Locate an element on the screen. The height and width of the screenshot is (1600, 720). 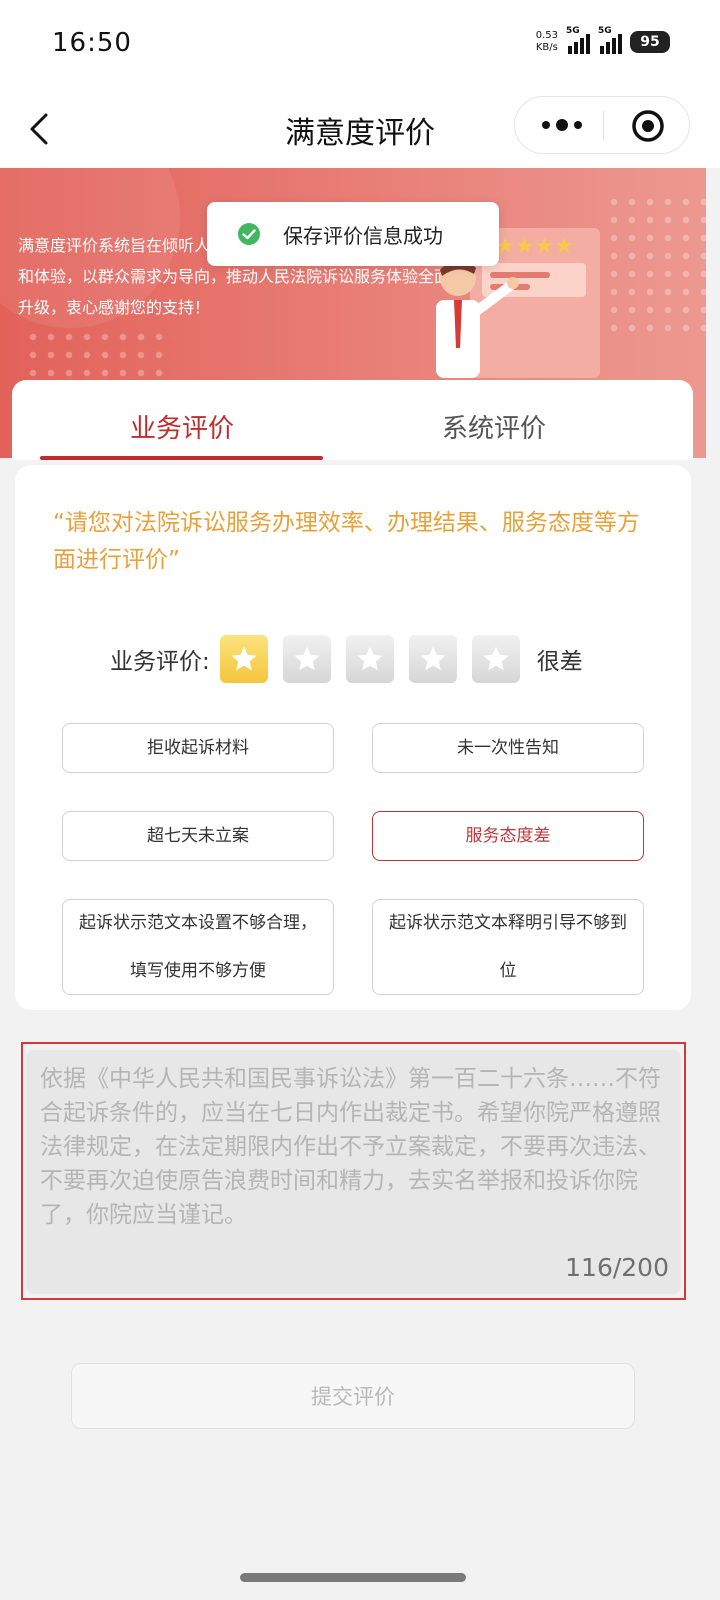
rating-row: 业务评价: 很差 is located at coordinates (346, 659).